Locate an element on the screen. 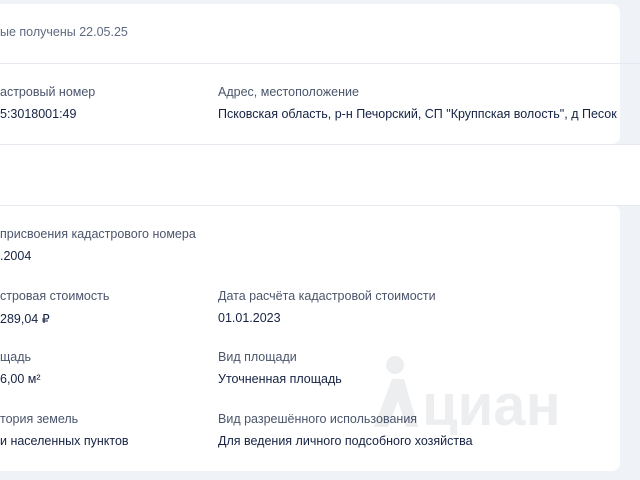  land-category-value: и населенных пунктов is located at coordinates (64, 441).